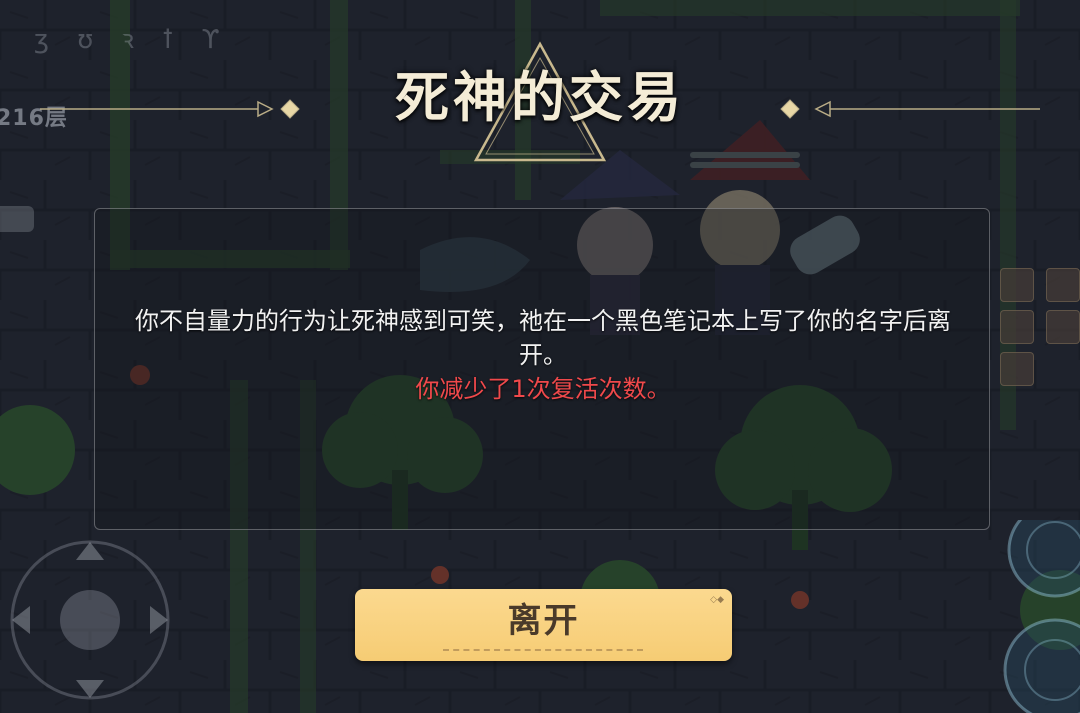 Image resolution: width=1080 pixels, height=713 pixels. I want to click on side-menu-gear-icon, so click(1063, 285).